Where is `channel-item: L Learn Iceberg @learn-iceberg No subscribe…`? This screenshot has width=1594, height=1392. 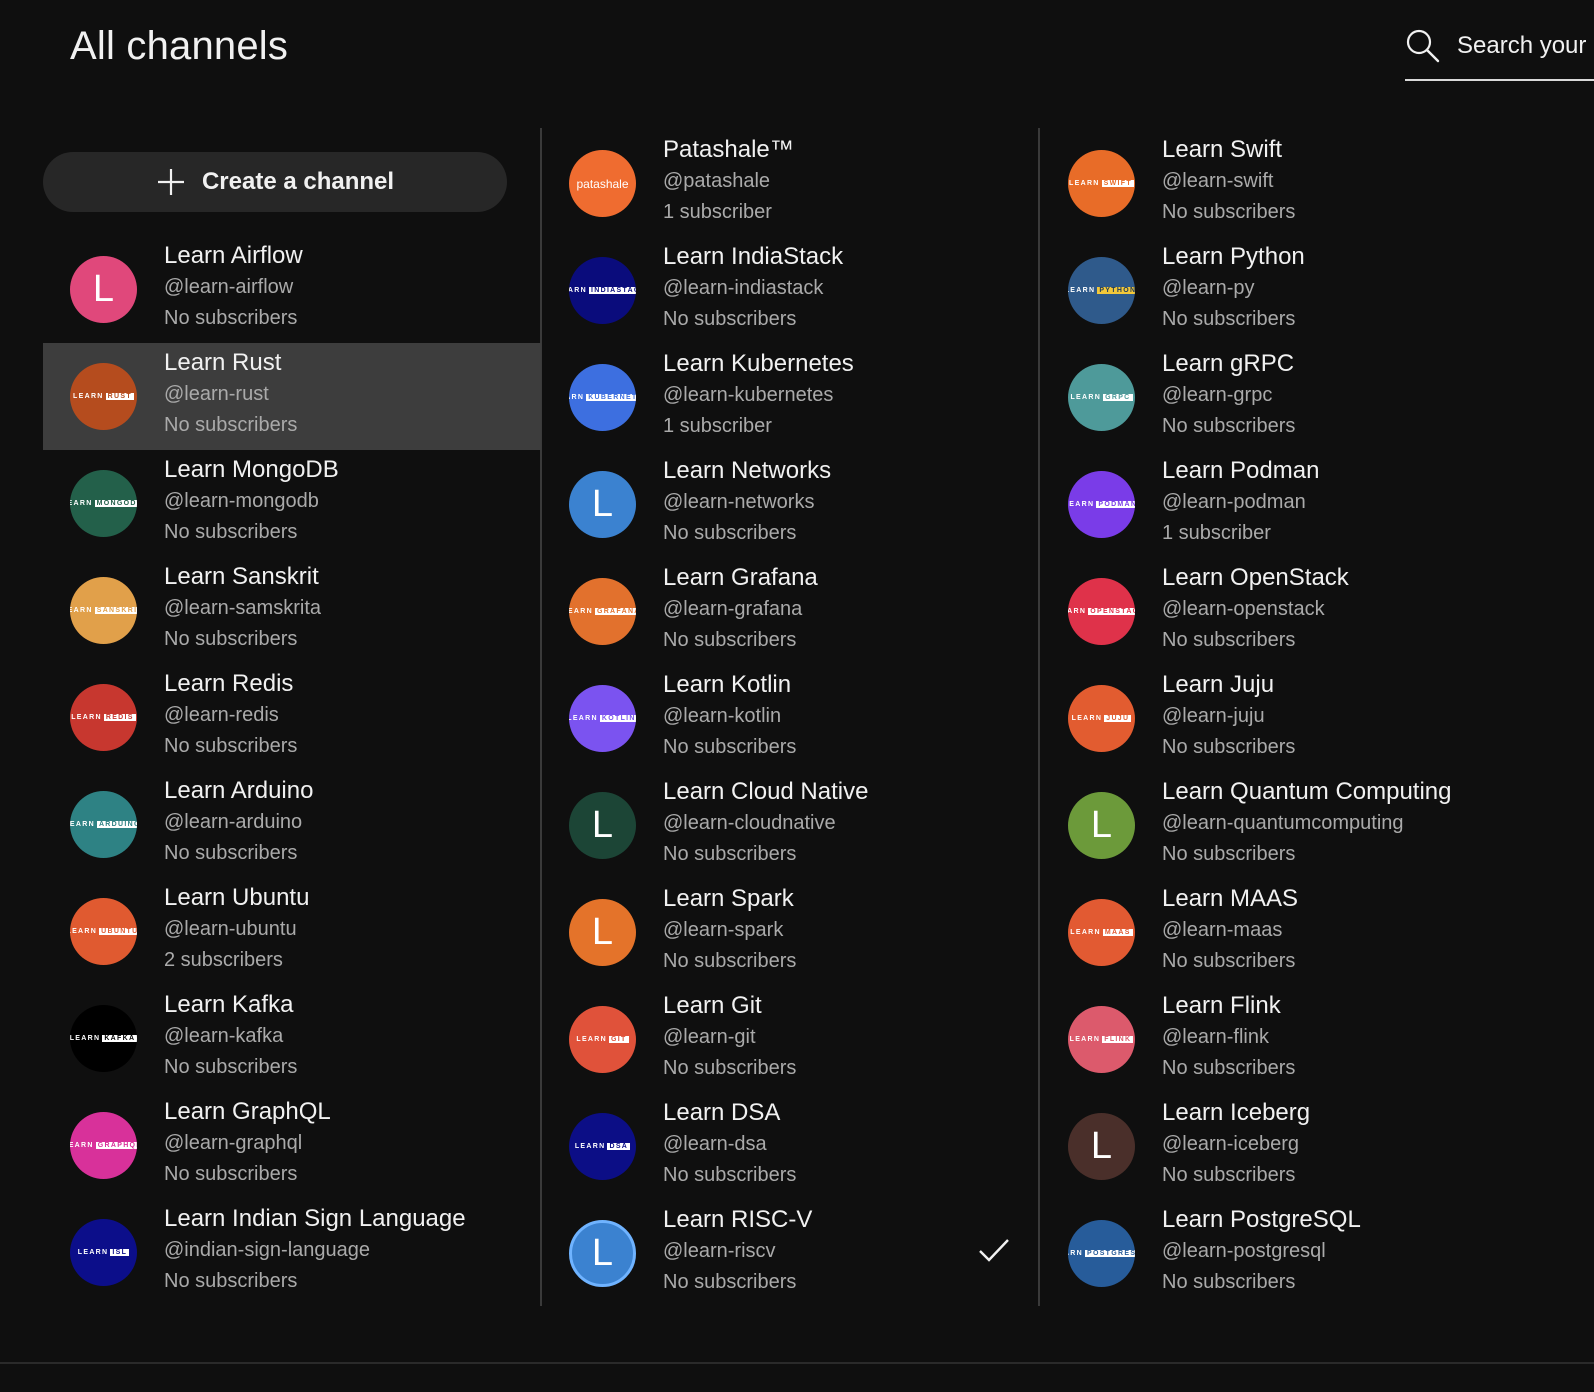
channel-item: L Learn Iceberg @learn-iceberg No subscribe… is located at coordinates (1290, 1146).